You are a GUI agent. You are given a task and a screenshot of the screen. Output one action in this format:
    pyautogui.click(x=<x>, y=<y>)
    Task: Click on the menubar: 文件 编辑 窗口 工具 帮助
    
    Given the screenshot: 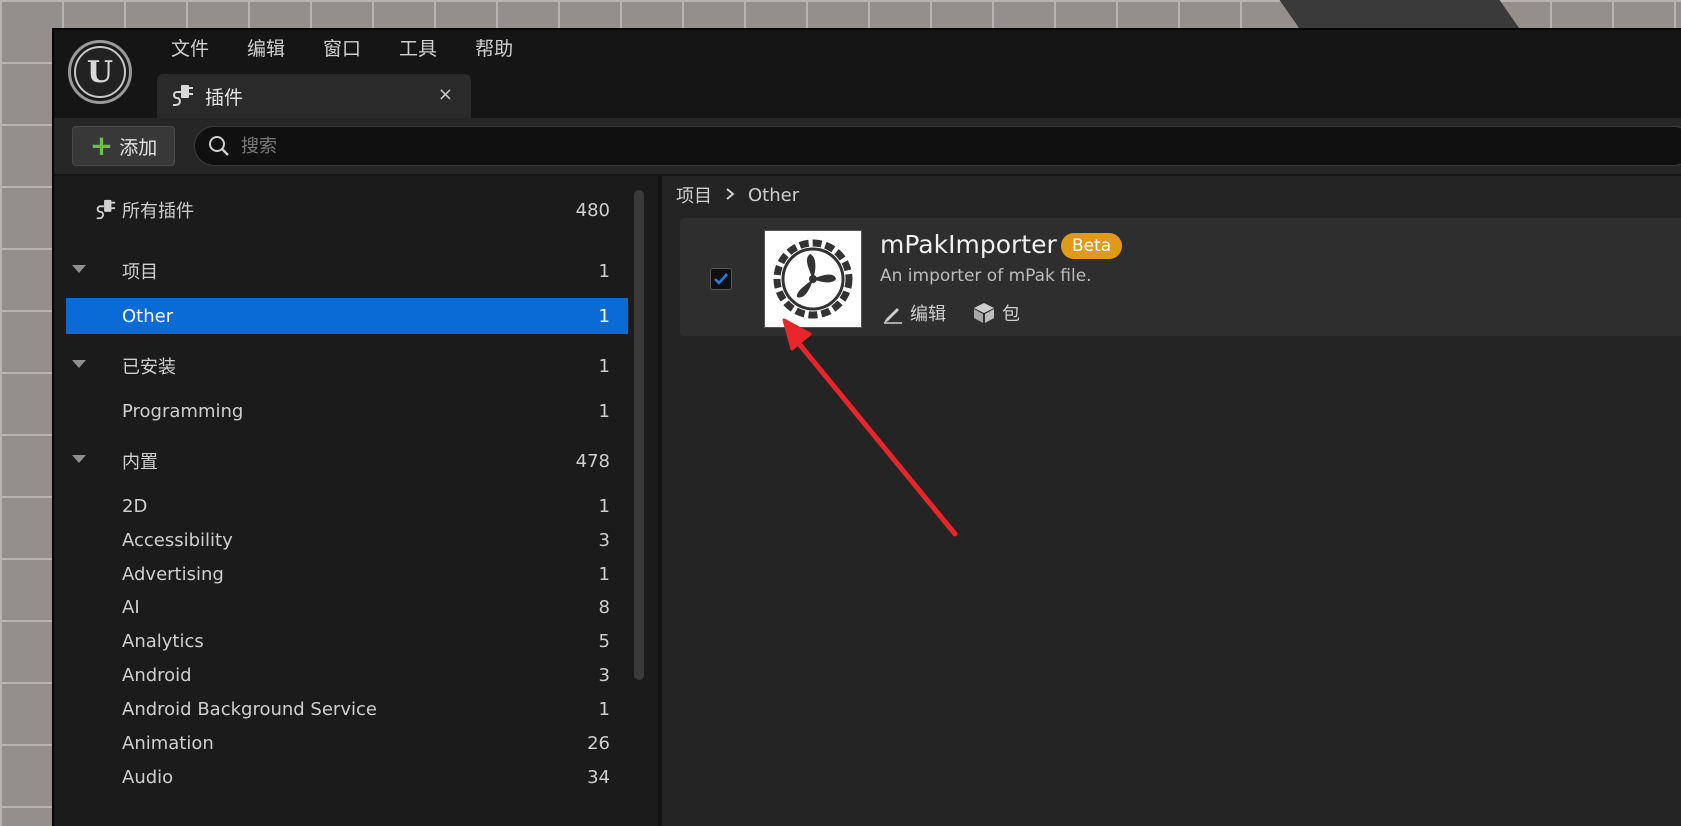 What is the action you would take?
    pyautogui.click(x=342, y=49)
    